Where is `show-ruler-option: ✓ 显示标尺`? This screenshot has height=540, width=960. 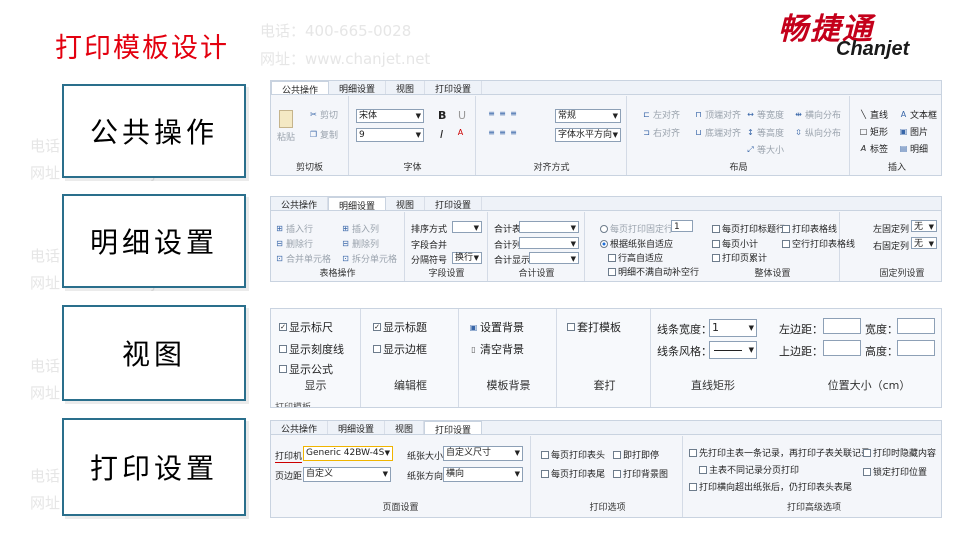 show-ruler-option: ✓ 显示标尺 is located at coordinates (306, 327).